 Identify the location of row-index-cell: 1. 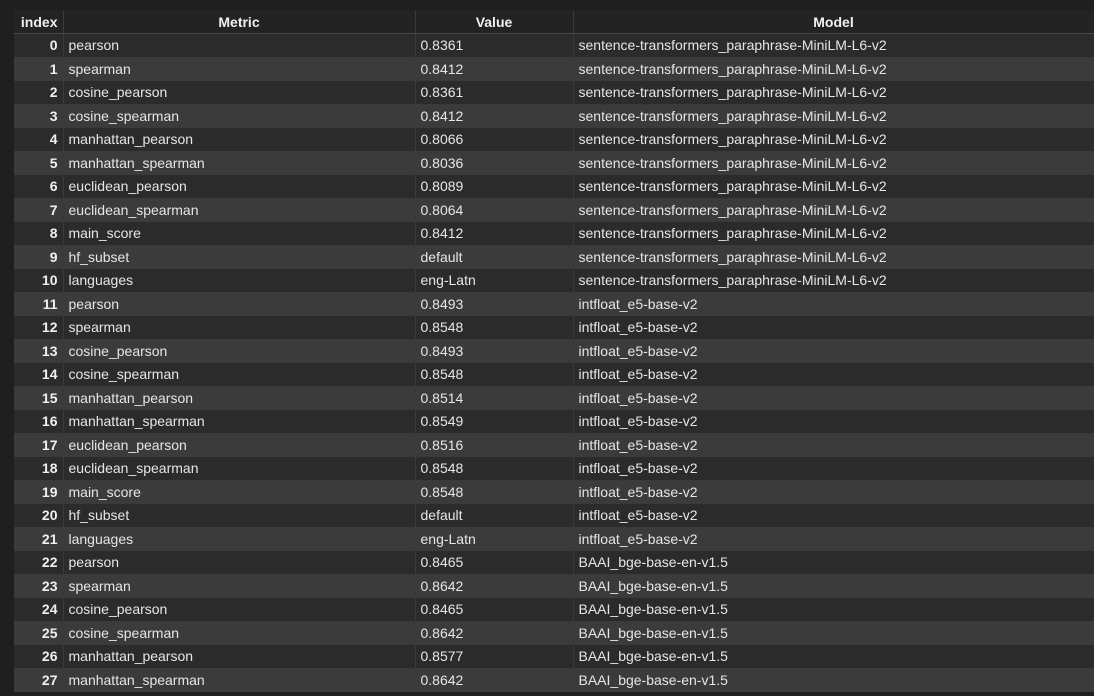
(39, 69).